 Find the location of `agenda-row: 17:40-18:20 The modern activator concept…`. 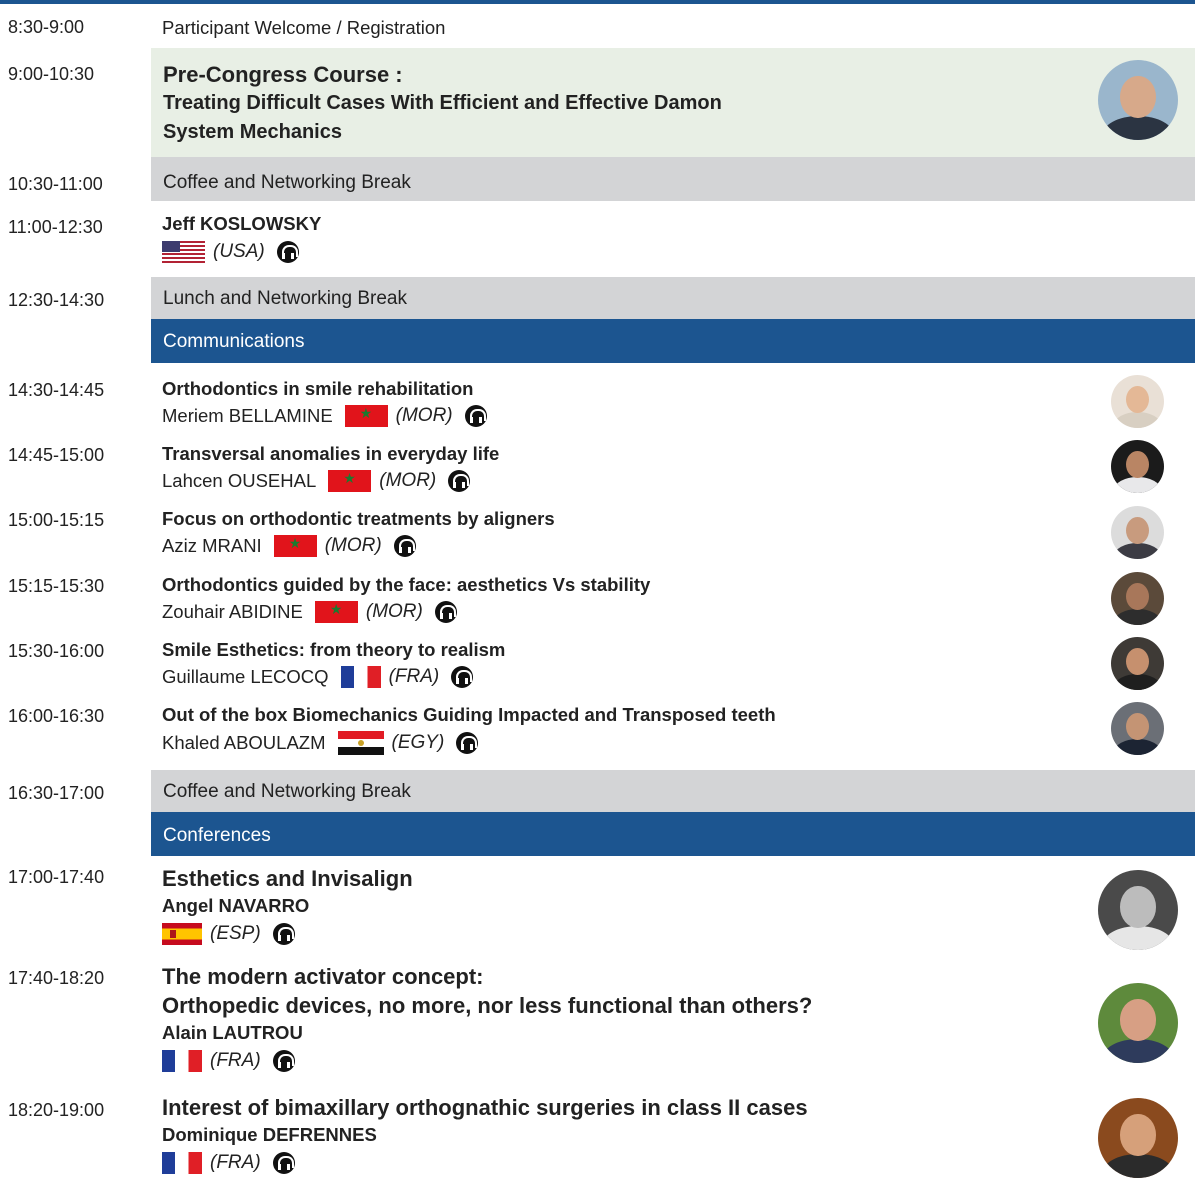

agenda-row: 17:40-18:20 The modern activator concept… is located at coordinates (597, 1024).